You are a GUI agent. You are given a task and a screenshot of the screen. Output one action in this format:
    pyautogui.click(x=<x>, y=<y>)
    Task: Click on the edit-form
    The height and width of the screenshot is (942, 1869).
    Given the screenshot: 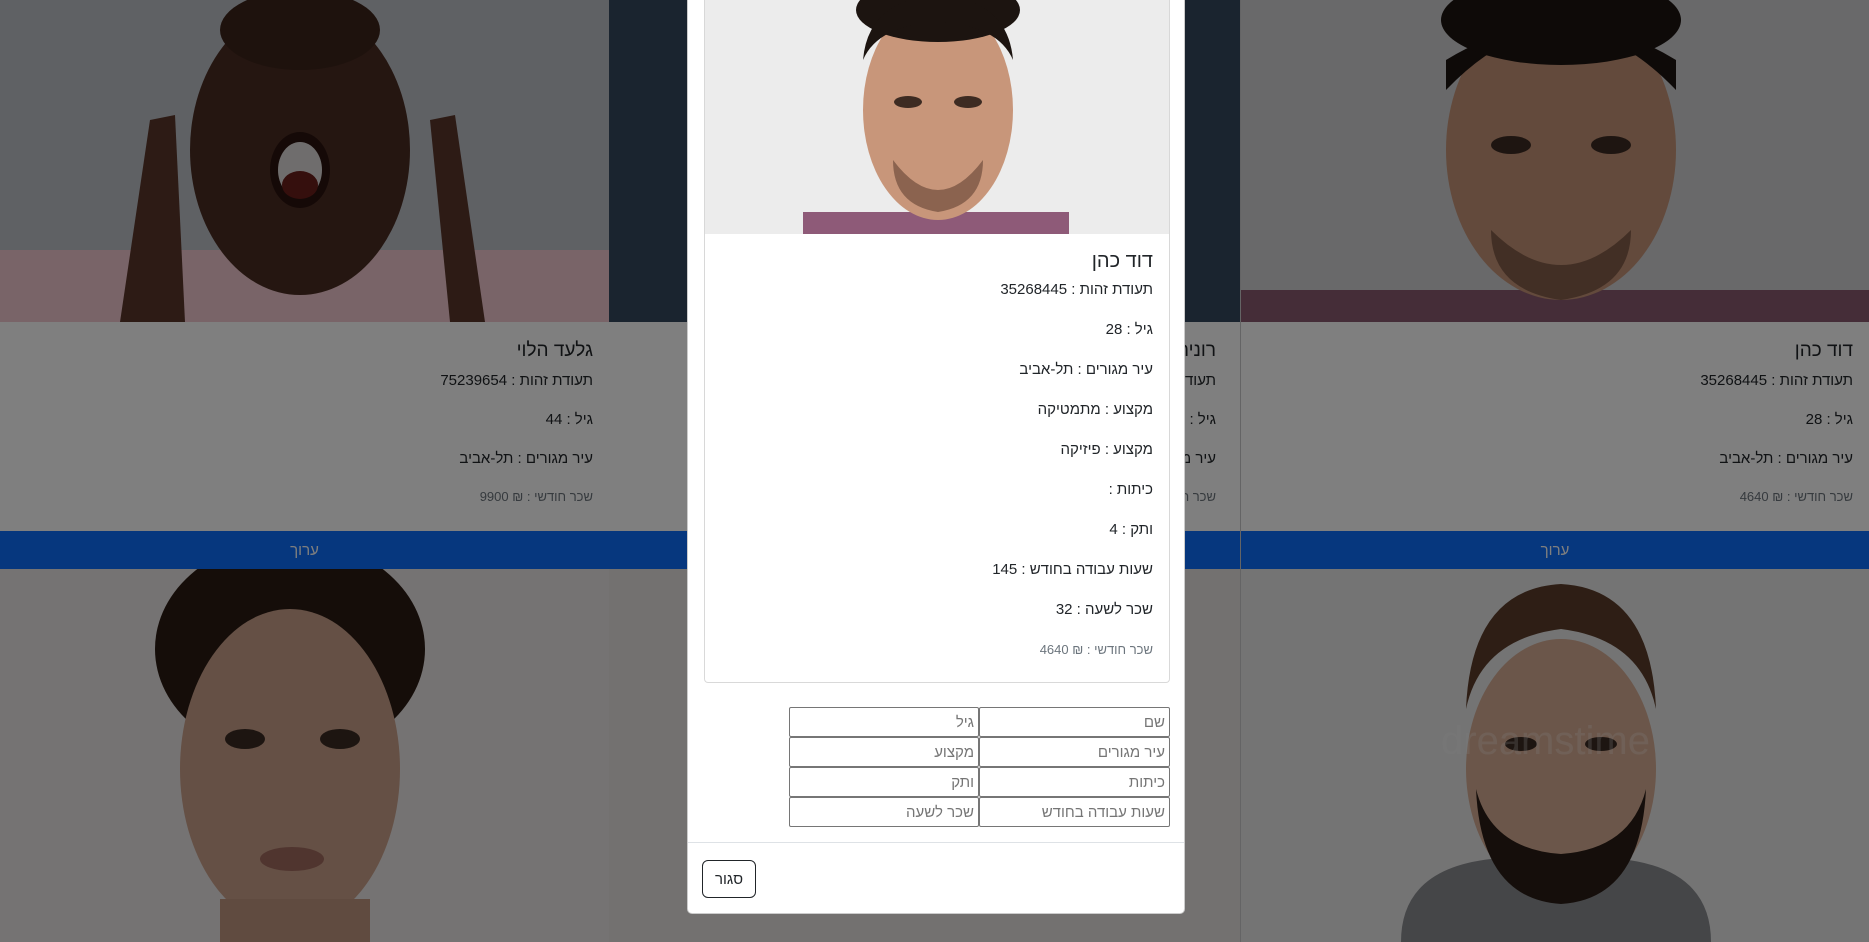 What is the action you would take?
    pyautogui.click(x=979, y=767)
    